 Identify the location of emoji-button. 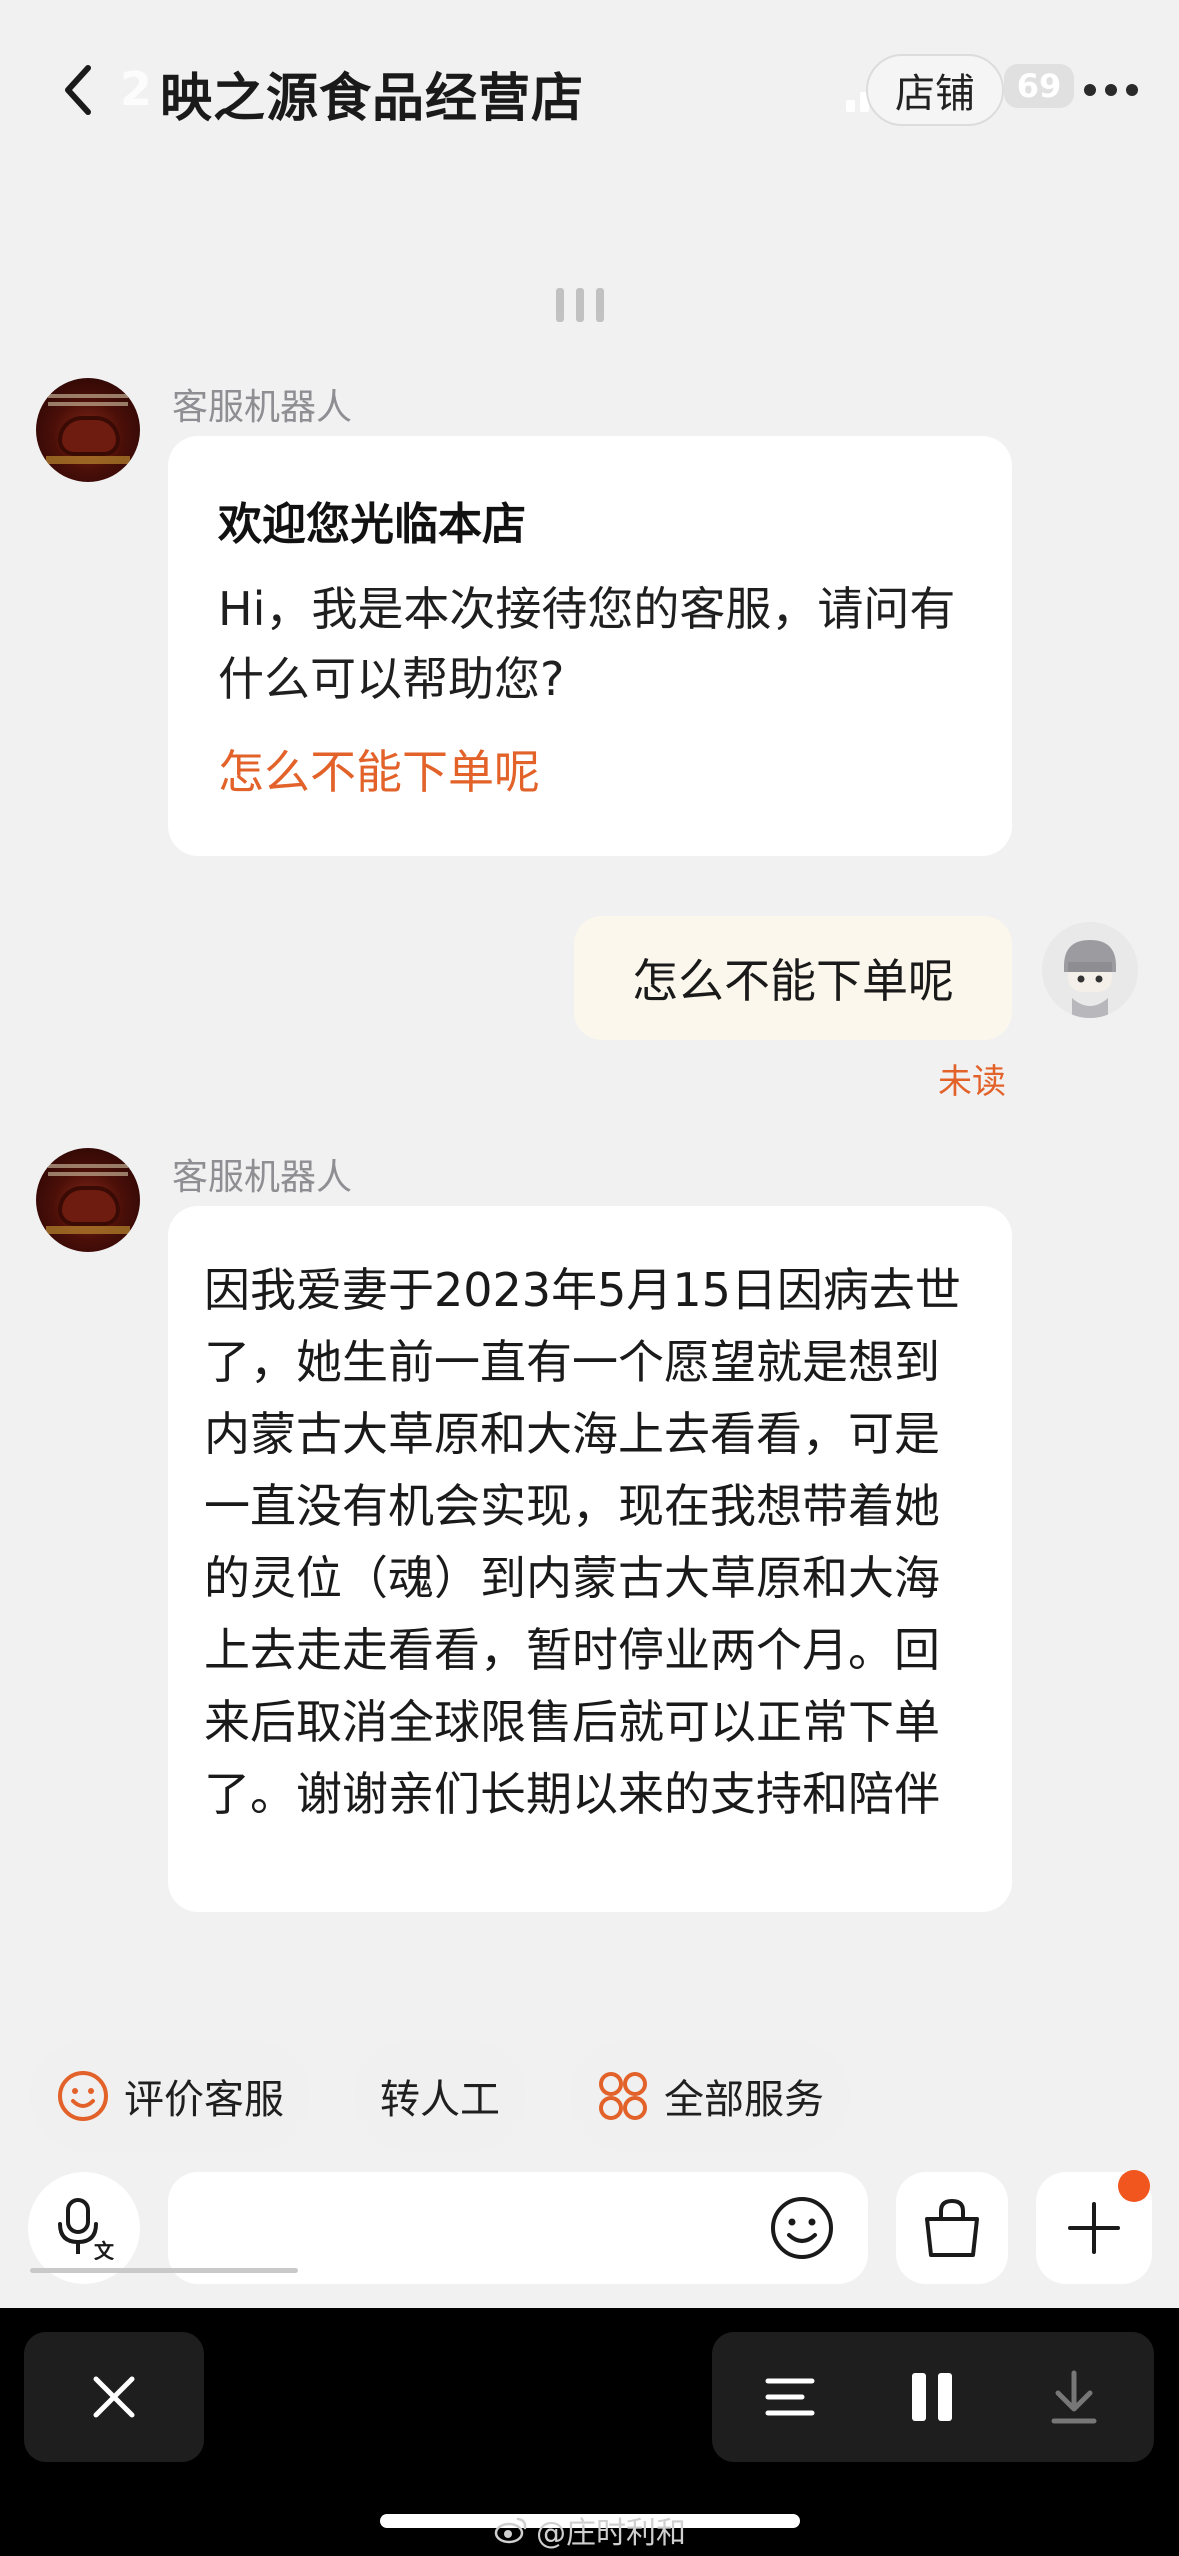
(802, 2228).